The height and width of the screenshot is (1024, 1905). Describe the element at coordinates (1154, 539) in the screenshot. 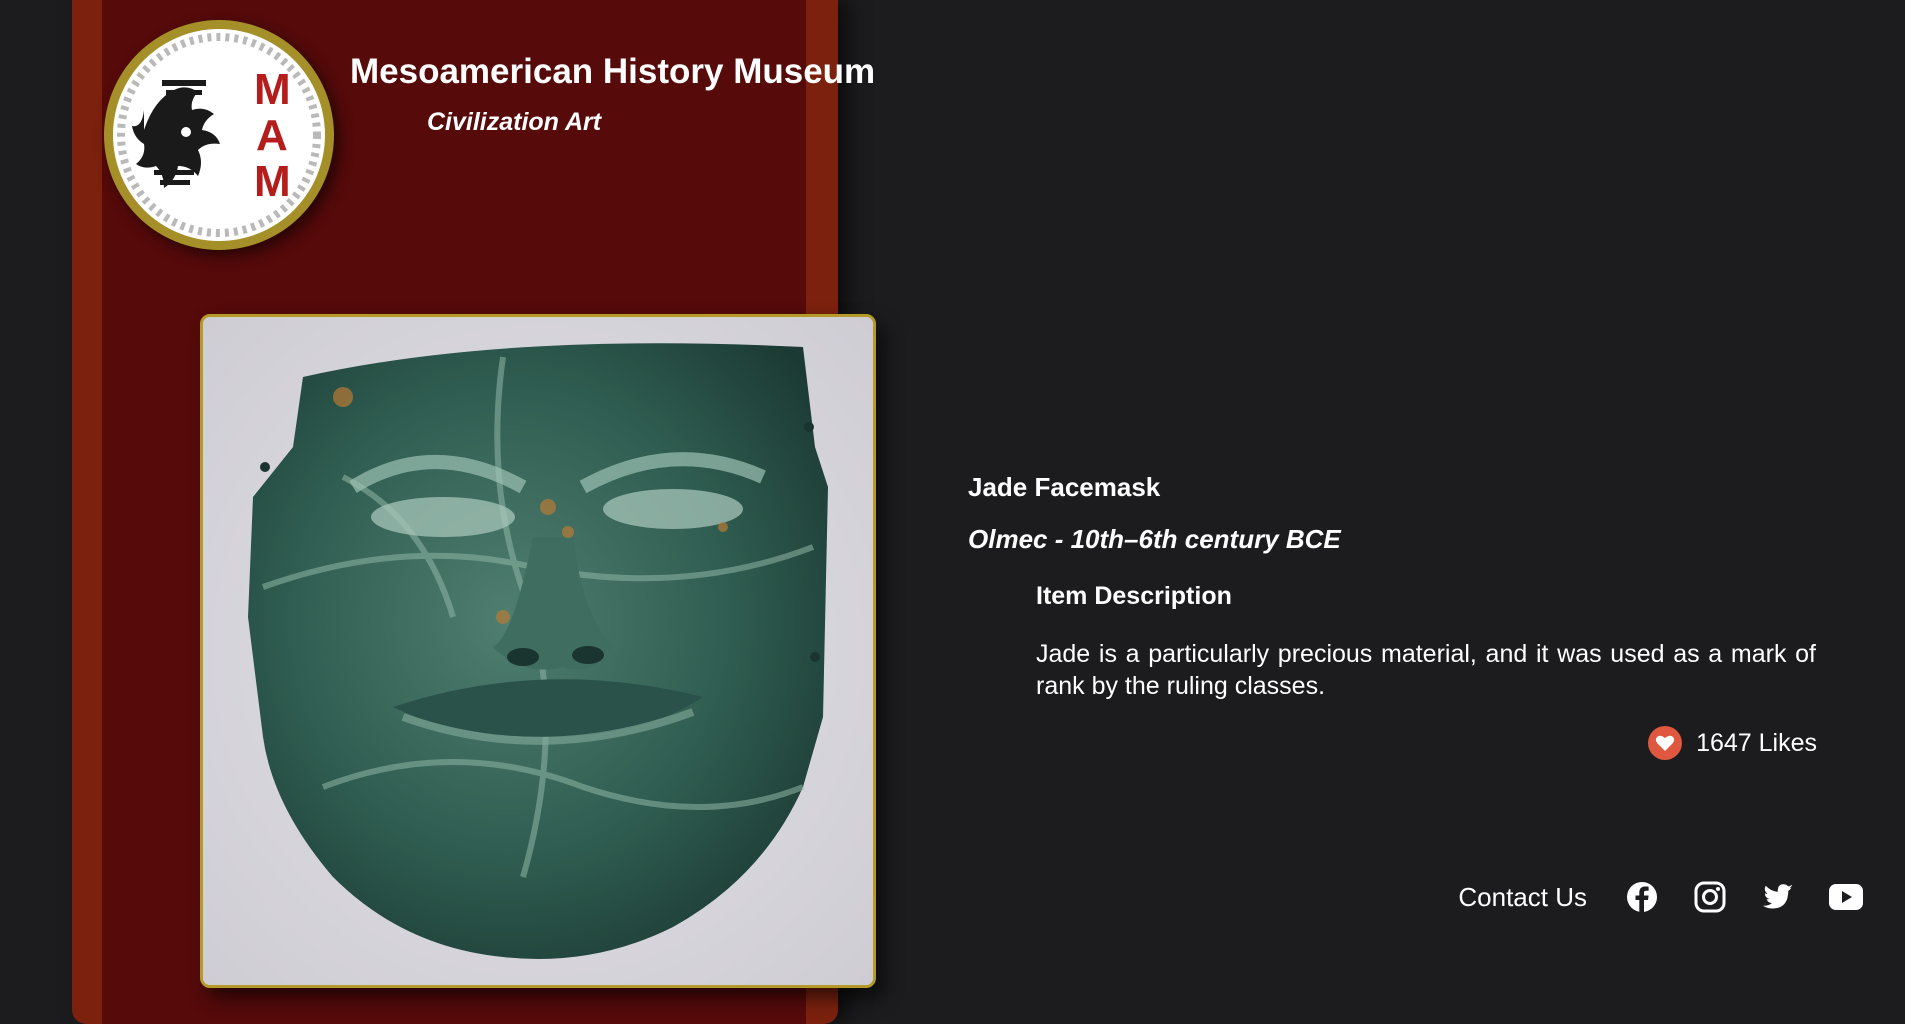

I see `artifact-culture: Olmec - 10th–6th century BCE` at that location.